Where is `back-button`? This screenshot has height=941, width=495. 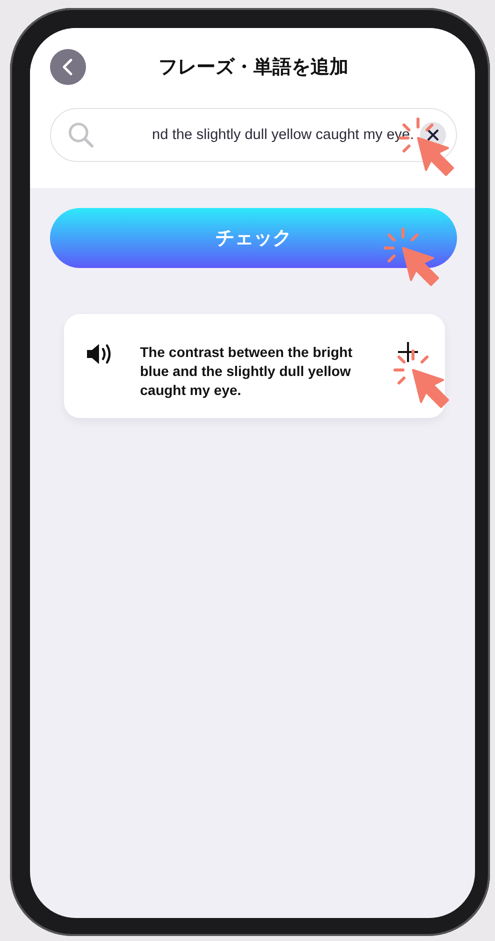 back-button is located at coordinates (68, 67).